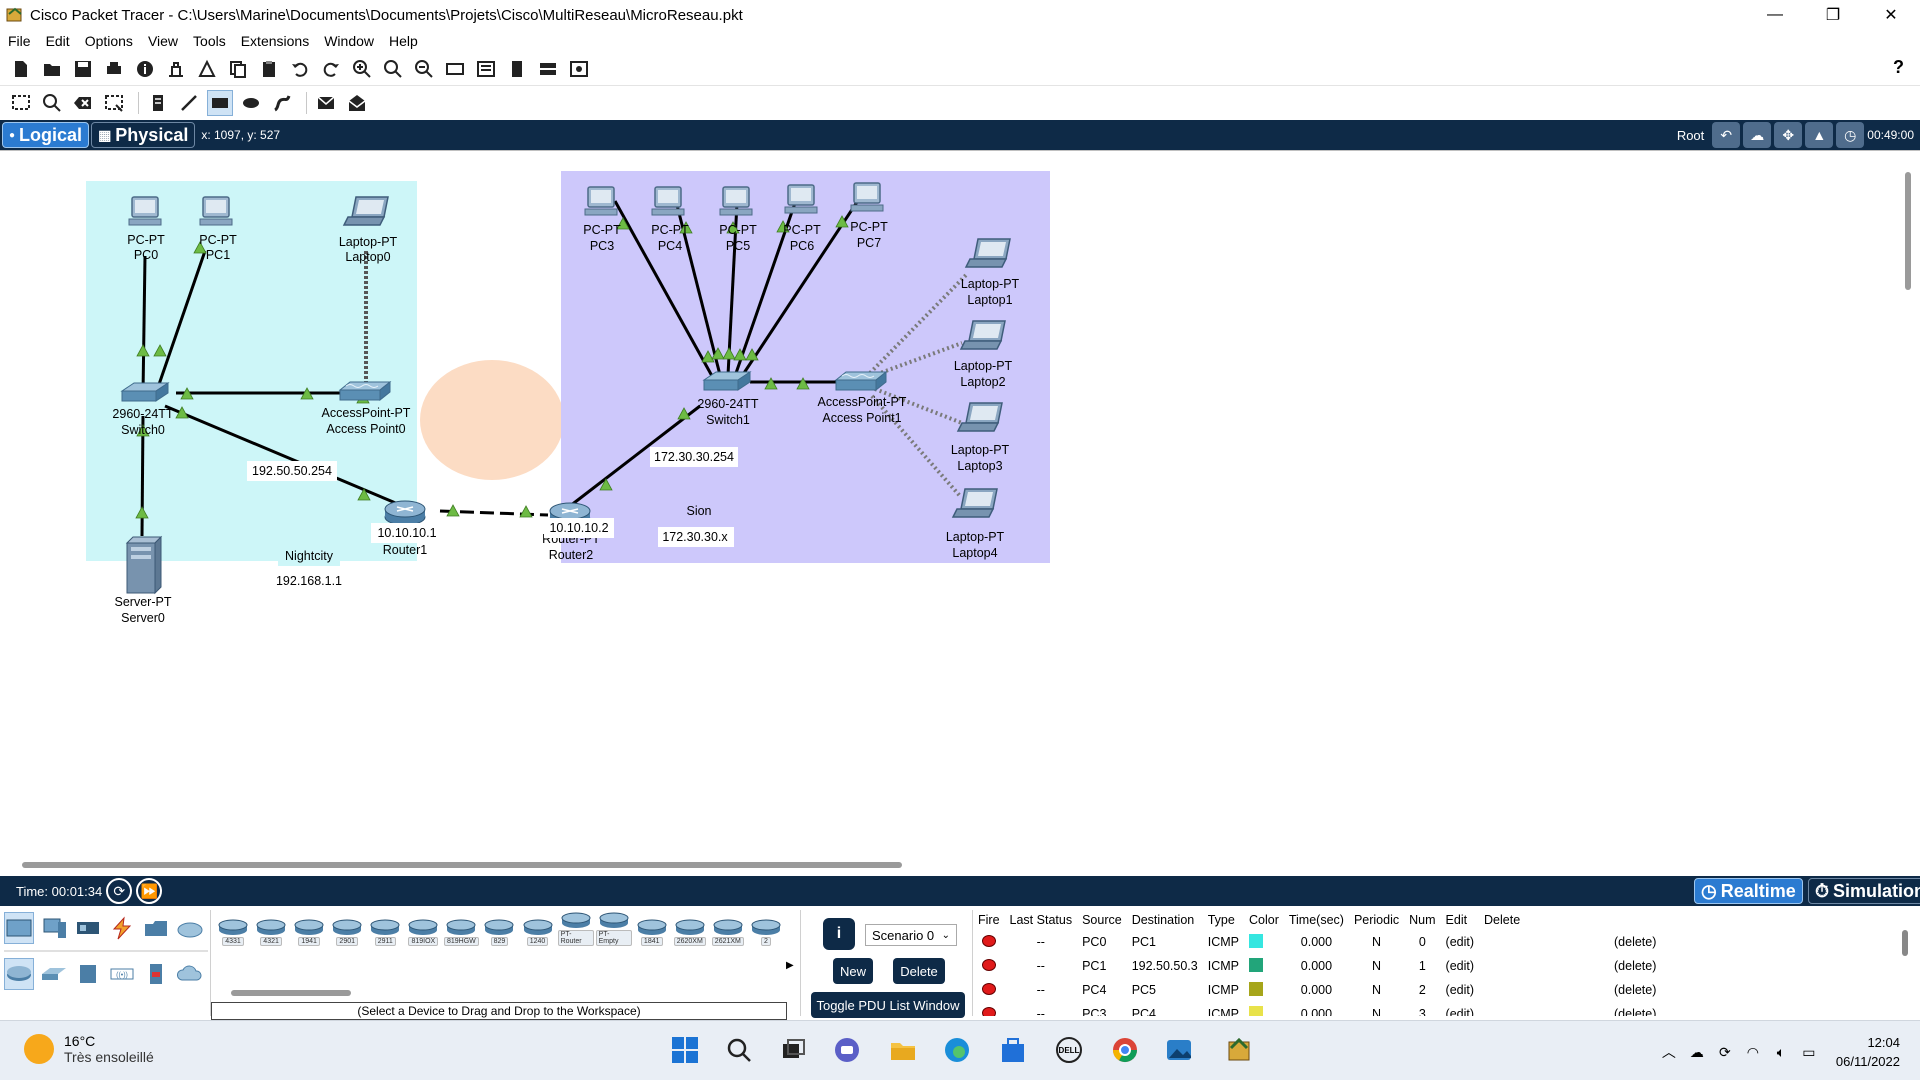 Image resolution: width=1920 pixels, height=1080 pixels. What do you see at coordinates (54, 974) in the screenshot?
I see `switches-subcategory-icon` at bounding box center [54, 974].